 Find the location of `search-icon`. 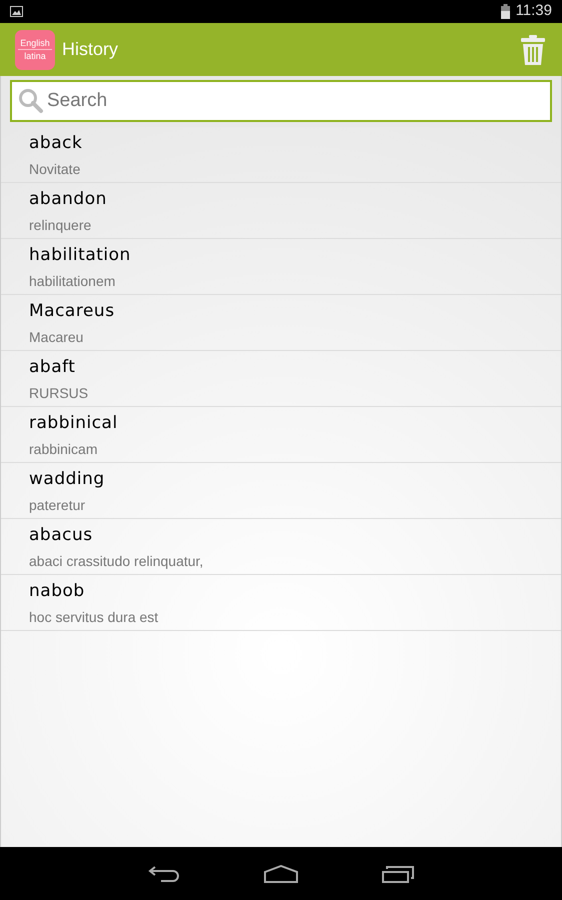

search-icon is located at coordinates (31, 101).